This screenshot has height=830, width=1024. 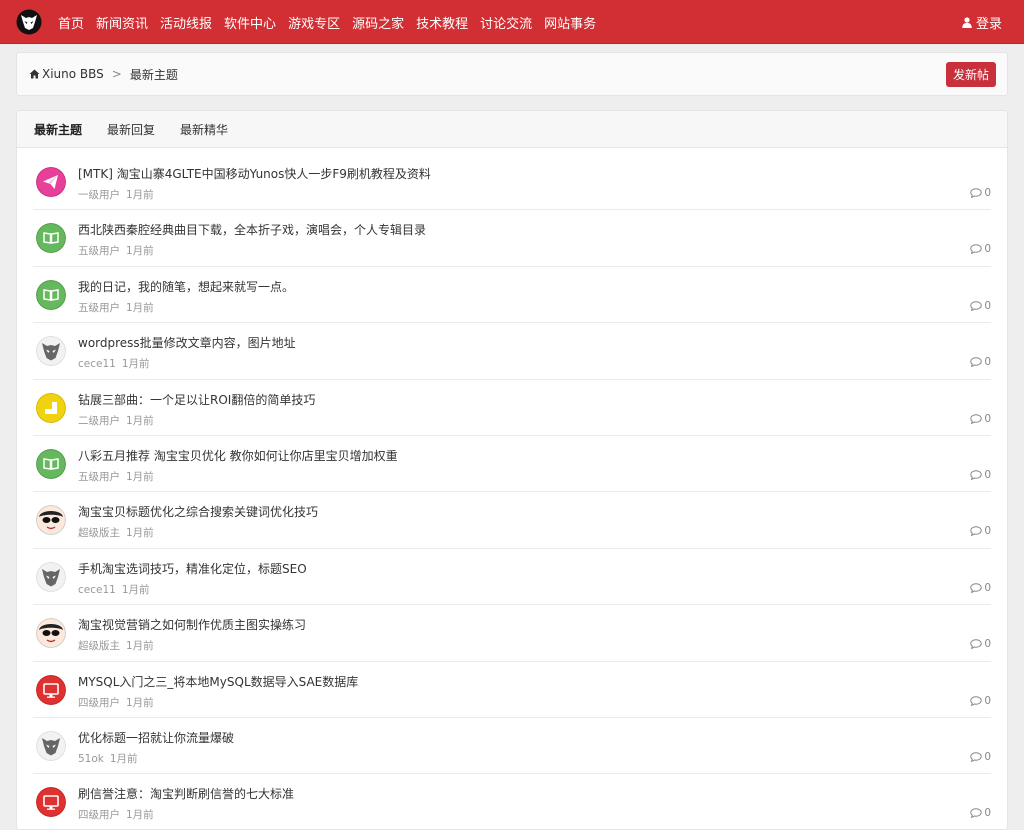 I want to click on thread-title: [MTK] 淘宝山寨4GLTE中国移动Yunos快人一步F9刷机教程及资料, so click(x=254, y=173).